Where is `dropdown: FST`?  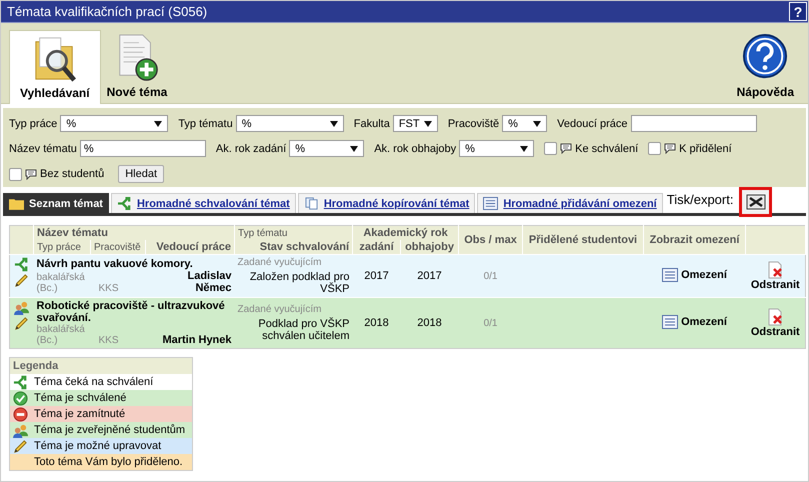
dropdown: FST is located at coordinates (415, 123).